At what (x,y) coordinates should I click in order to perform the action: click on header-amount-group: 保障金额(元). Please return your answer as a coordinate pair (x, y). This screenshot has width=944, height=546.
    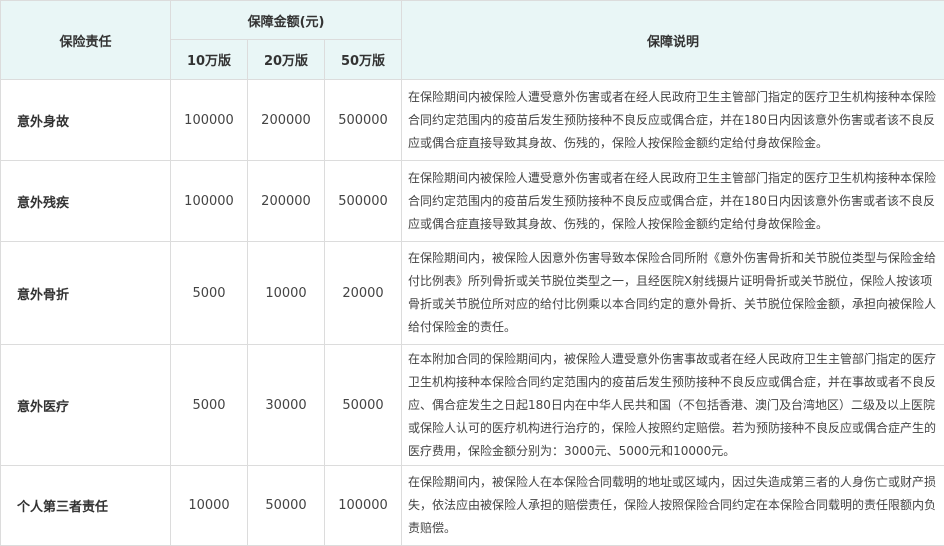
    Looking at the image, I should click on (286, 20).